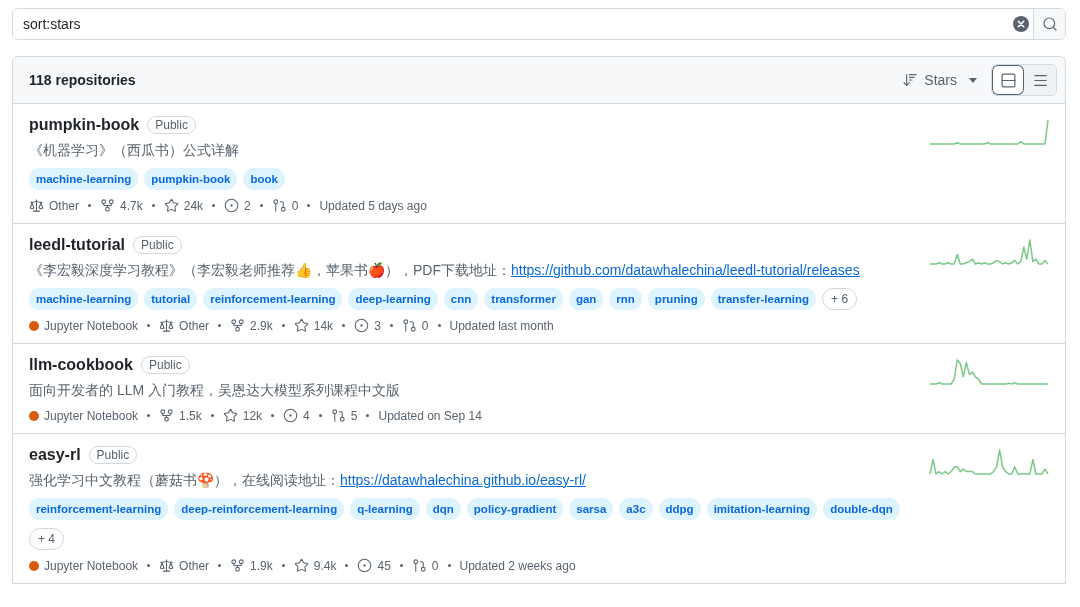  I want to click on updated-time: Updated last month, so click(501, 325).